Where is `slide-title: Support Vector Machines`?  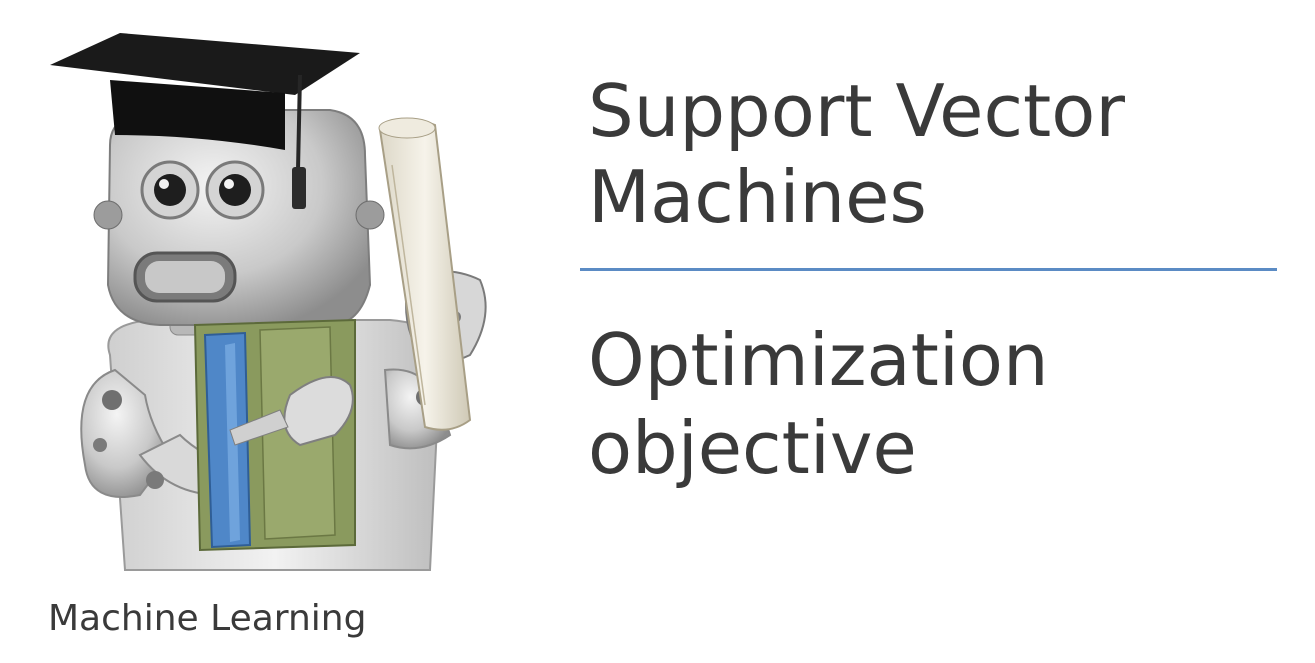 slide-title: Support Vector Machines is located at coordinates (856, 154).